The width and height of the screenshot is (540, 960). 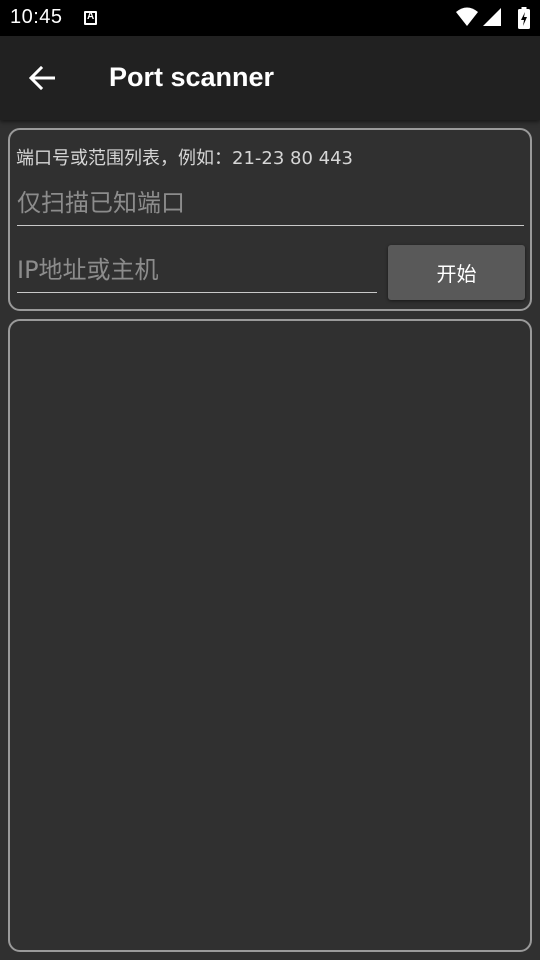 What do you see at coordinates (524, 18) in the screenshot?
I see `battery-charging-icon` at bounding box center [524, 18].